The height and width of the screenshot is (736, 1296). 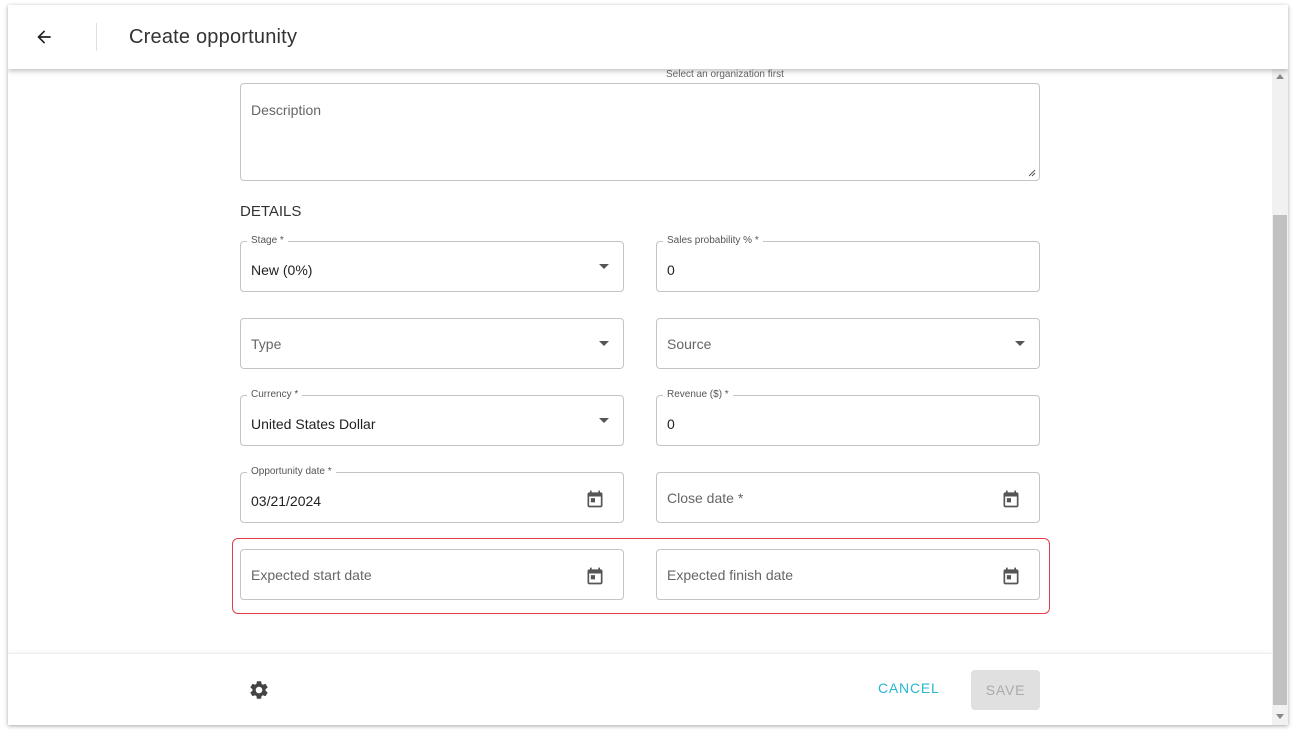 I want to click on expected-start-date-placeholder: Expected start date, so click(x=311, y=575).